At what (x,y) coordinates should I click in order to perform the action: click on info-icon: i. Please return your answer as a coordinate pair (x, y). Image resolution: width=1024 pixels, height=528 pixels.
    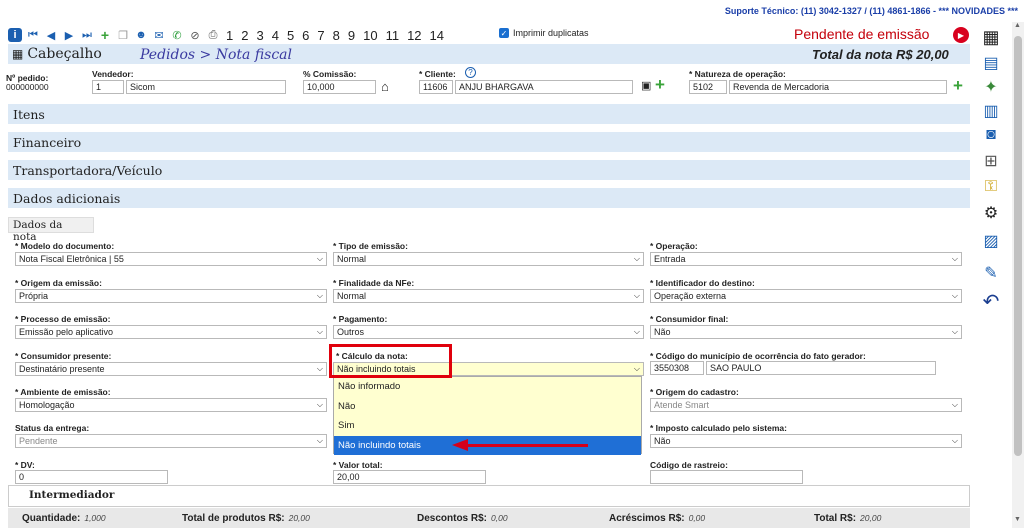
    Looking at the image, I should click on (15, 35).